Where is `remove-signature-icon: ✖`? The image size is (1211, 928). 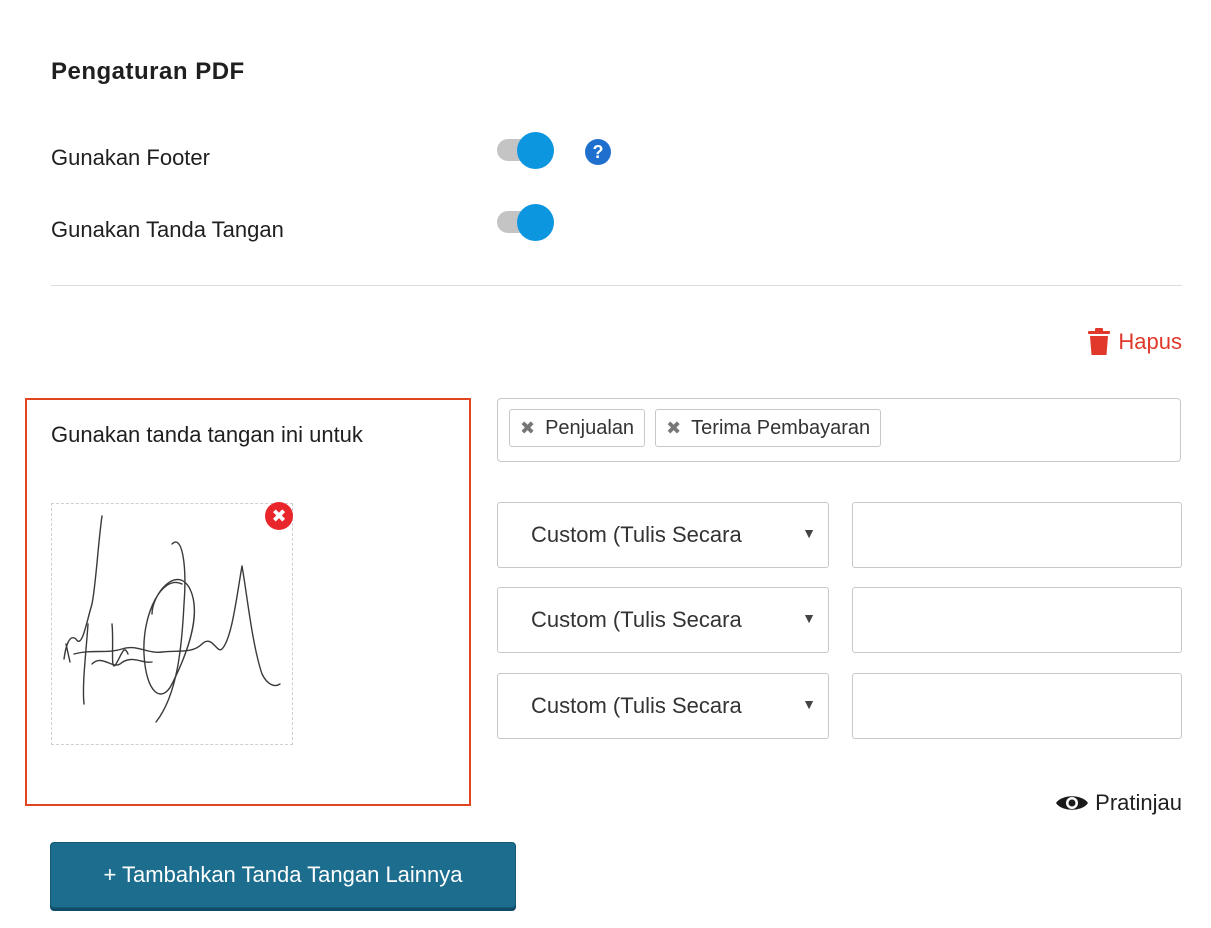
remove-signature-icon: ✖ is located at coordinates (279, 516).